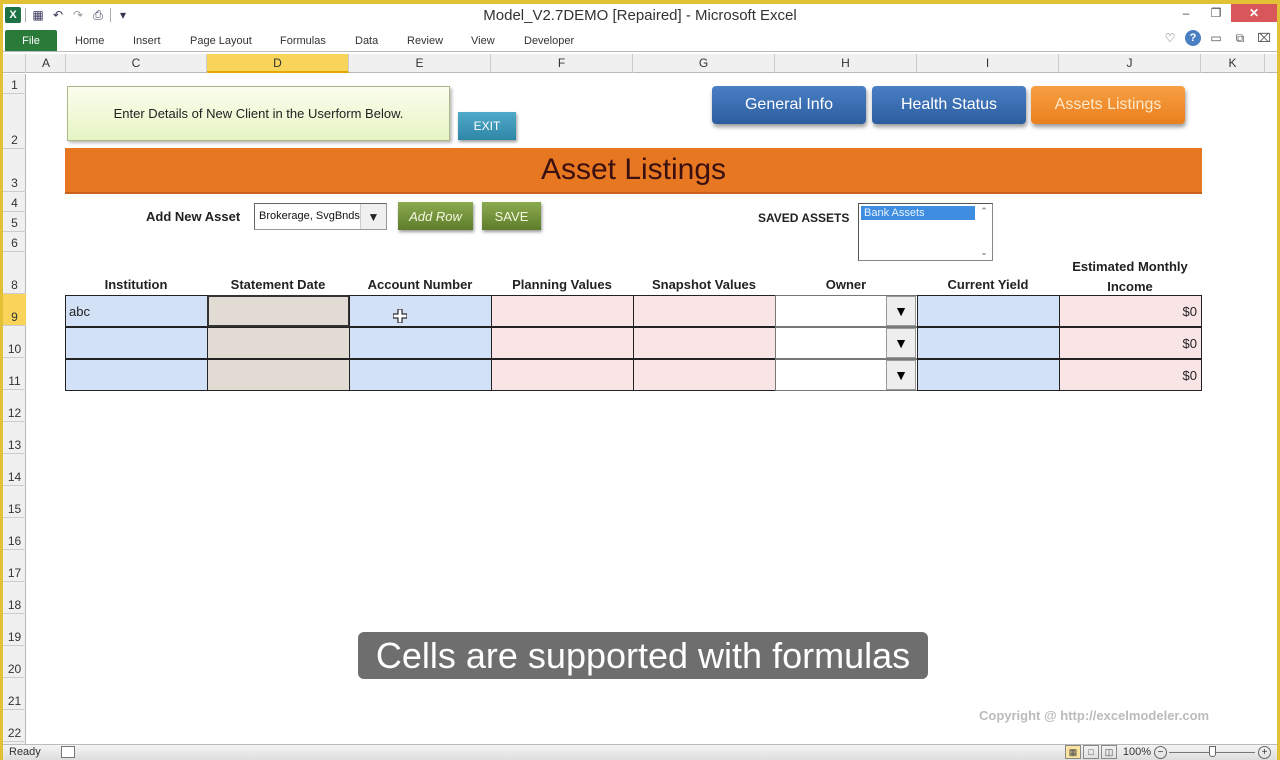 This screenshot has height=760, width=1280. I want to click on header-planning-values: Planning Values, so click(562, 284).